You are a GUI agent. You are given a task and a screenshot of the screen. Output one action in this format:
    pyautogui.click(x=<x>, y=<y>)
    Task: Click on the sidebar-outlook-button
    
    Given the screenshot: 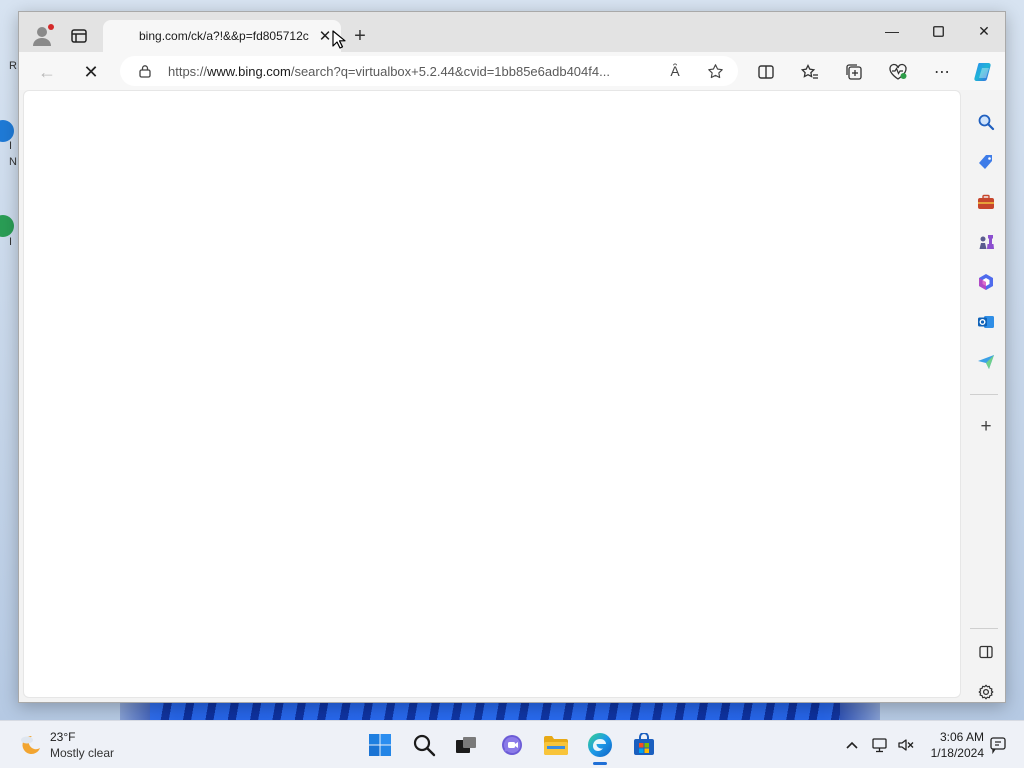 What is the action you would take?
    pyautogui.click(x=986, y=322)
    